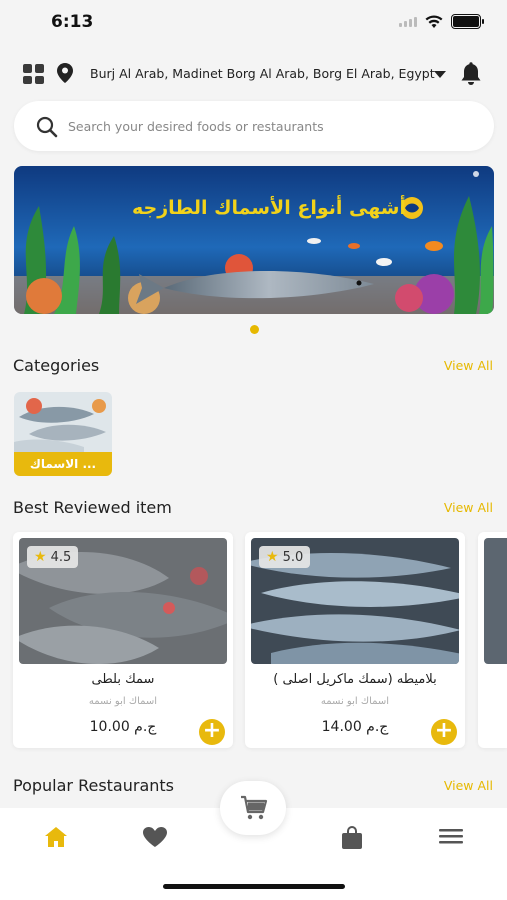 This screenshot has height=900, width=507. What do you see at coordinates (72, 22) in the screenshot?
I see `status-time: 6:13` at bounding box center [72, 22].